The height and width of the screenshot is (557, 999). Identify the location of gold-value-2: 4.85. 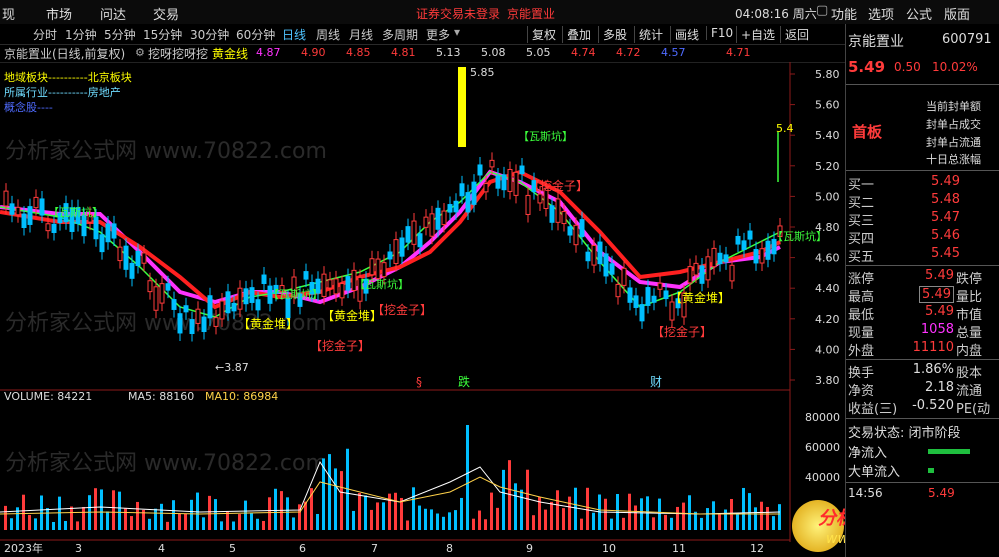
(358, 52).